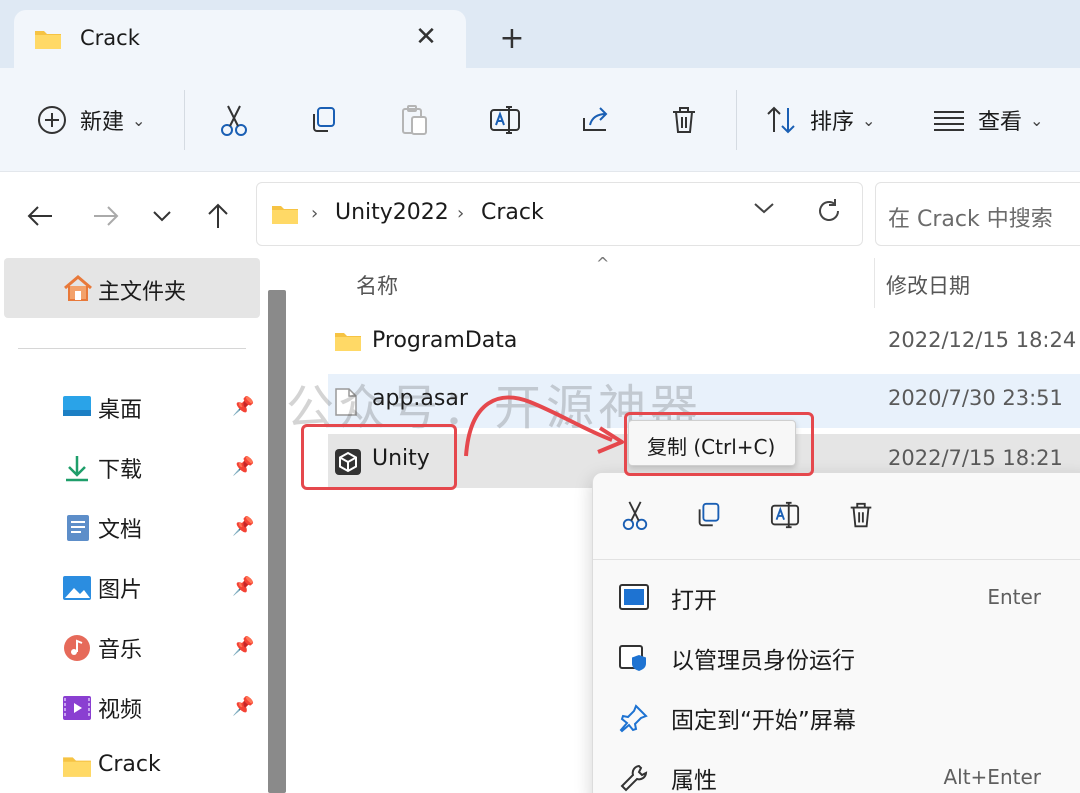  Describe the element at coordinates (77, 408) in the screenshot. I see `desktop-icon` at that location.